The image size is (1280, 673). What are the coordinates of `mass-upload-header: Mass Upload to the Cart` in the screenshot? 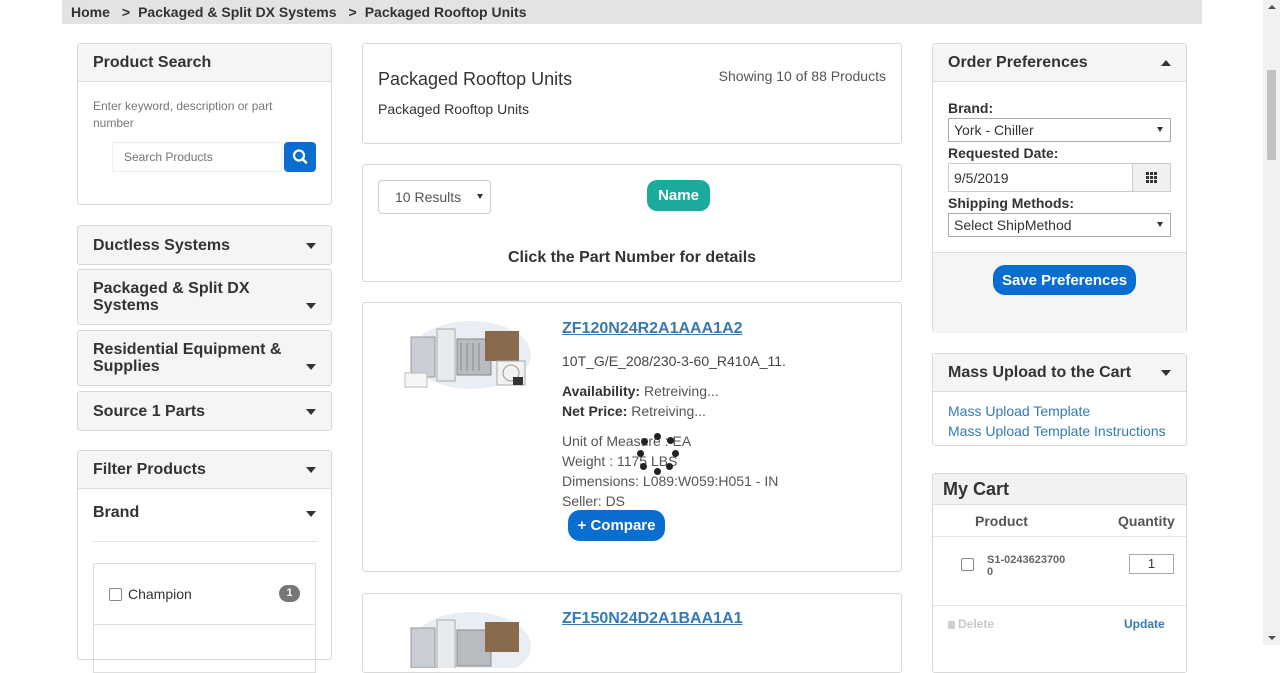 It's located at (1059, 373).